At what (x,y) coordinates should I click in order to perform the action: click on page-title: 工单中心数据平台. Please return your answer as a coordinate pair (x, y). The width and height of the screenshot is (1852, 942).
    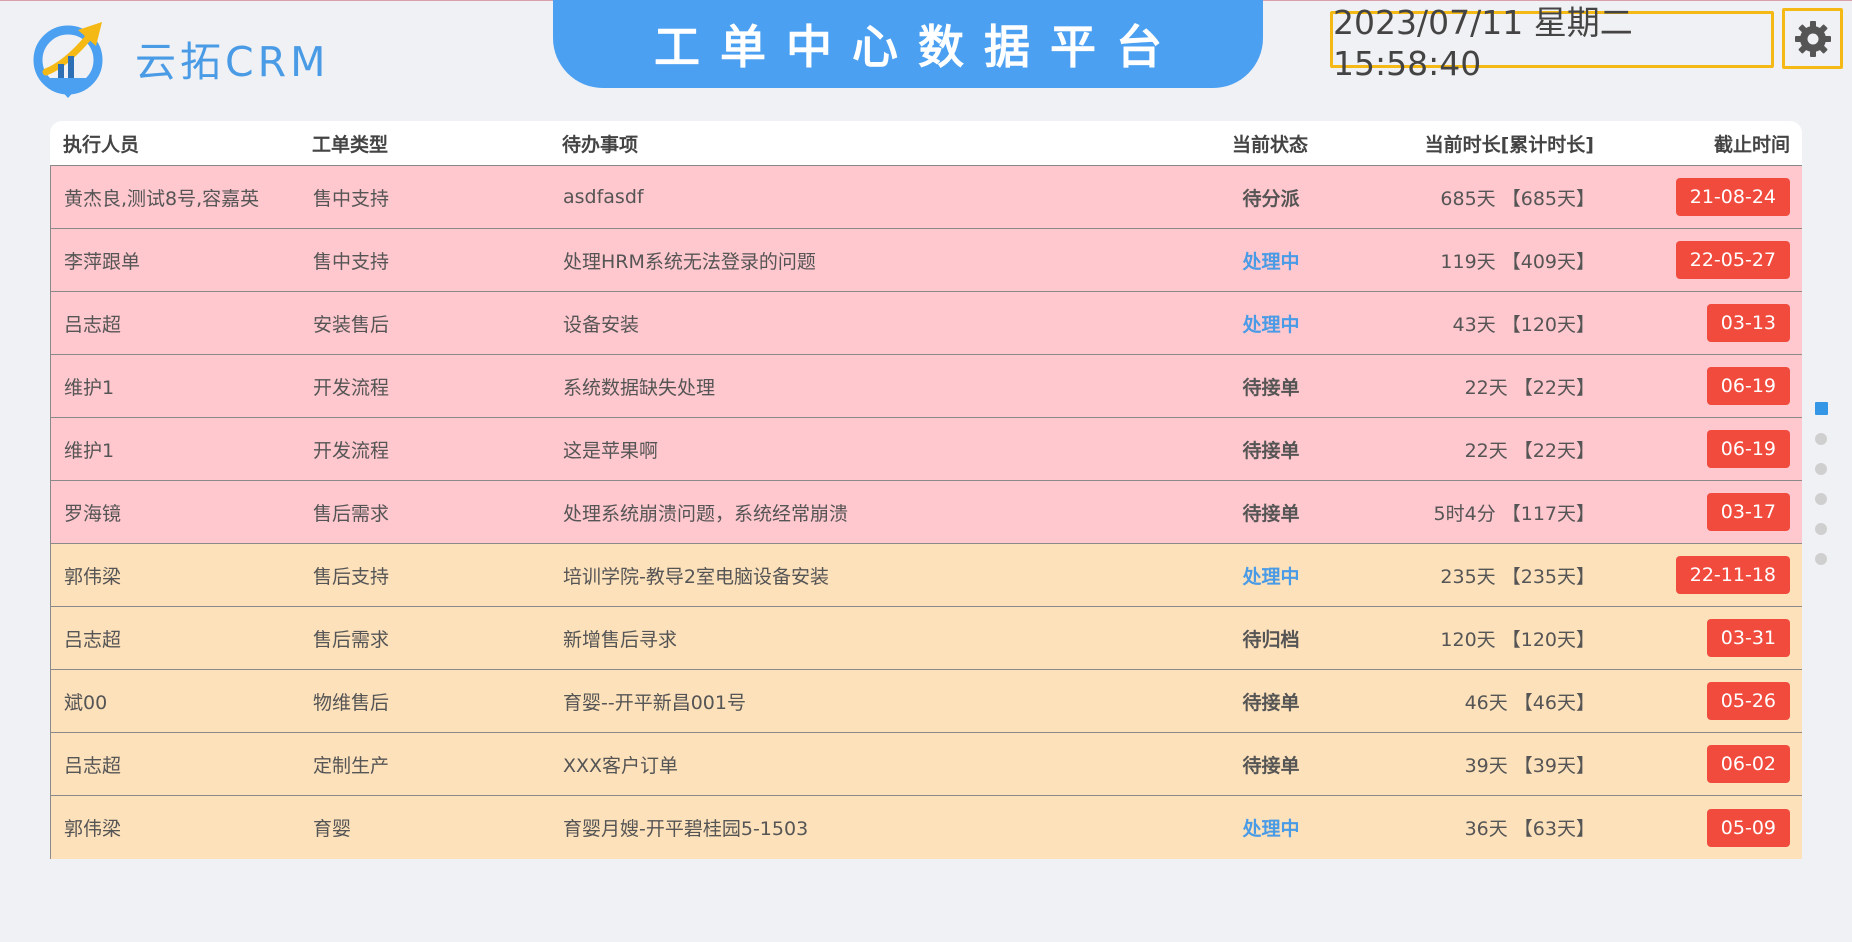
    Looking at the image, I should click on (918, 47).